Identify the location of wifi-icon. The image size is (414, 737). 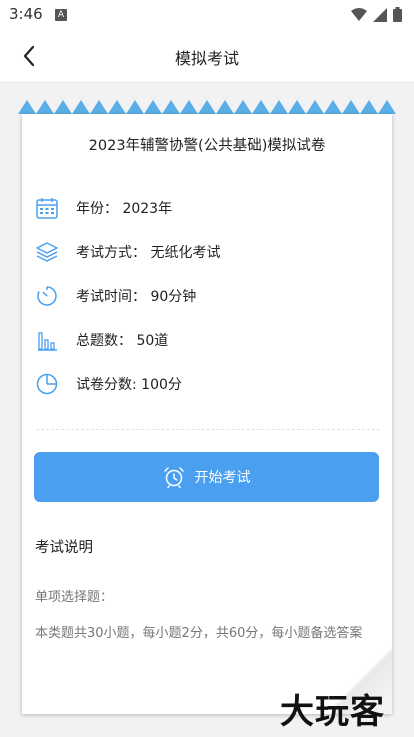
(359, 14).